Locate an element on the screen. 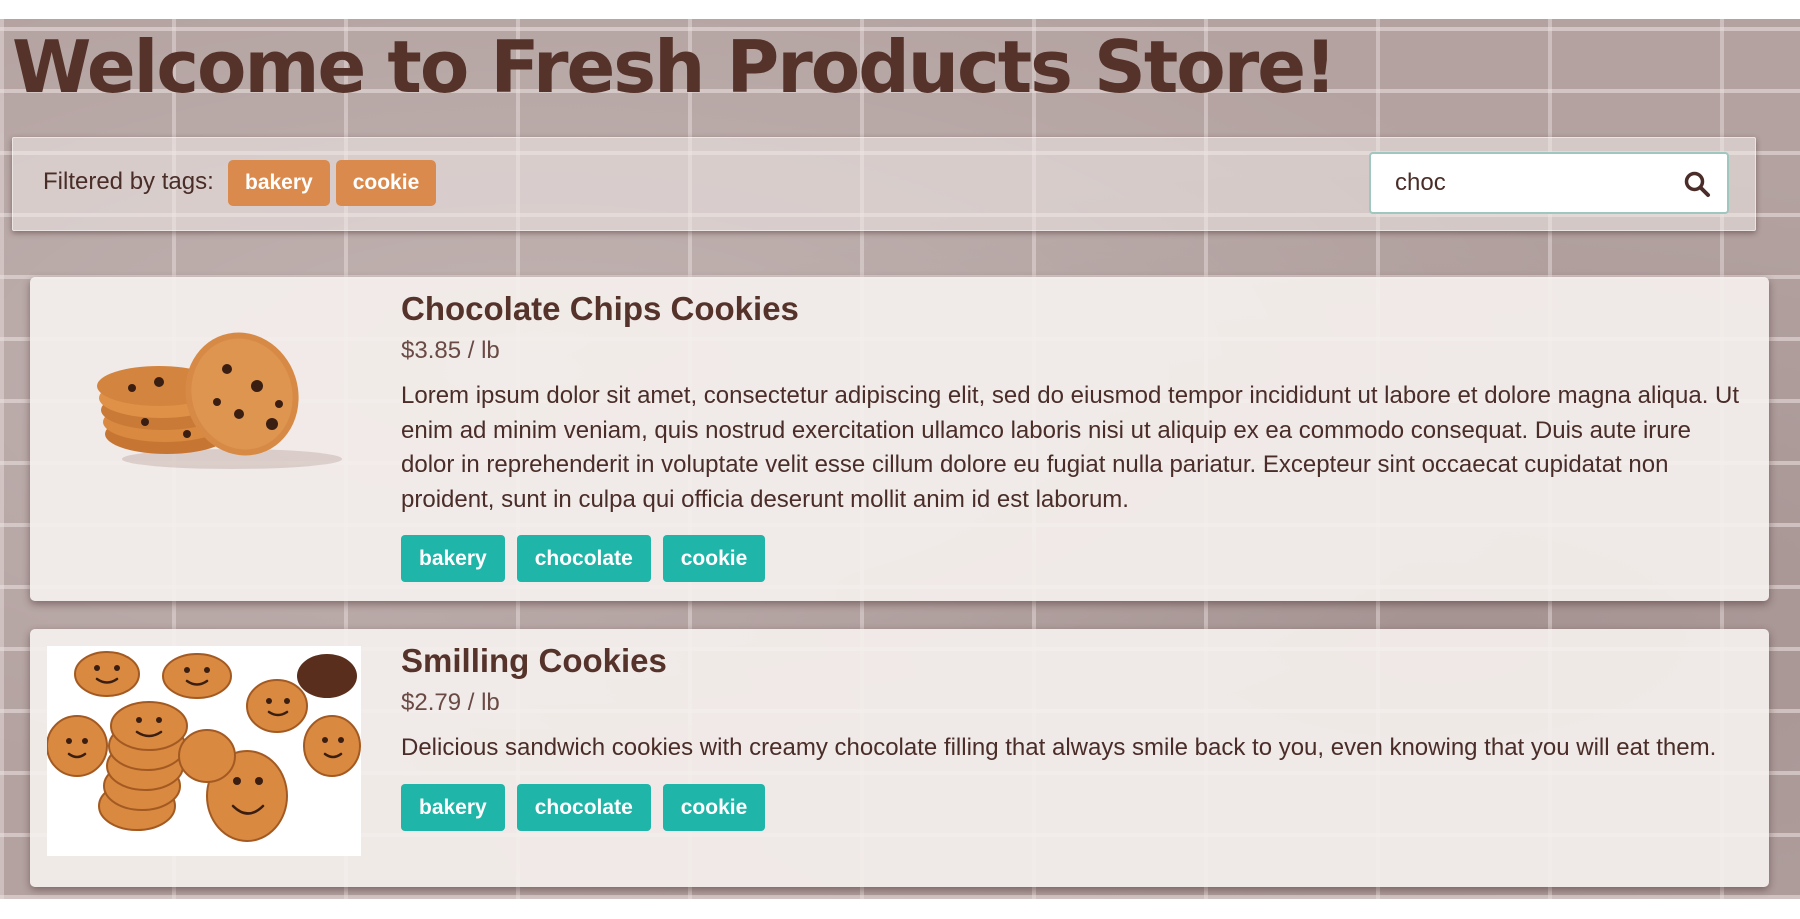 The height and width of the screenshot is (919, 1800). product-name: Chocolate Chips Cookies is located at coordinates (1075, 309).